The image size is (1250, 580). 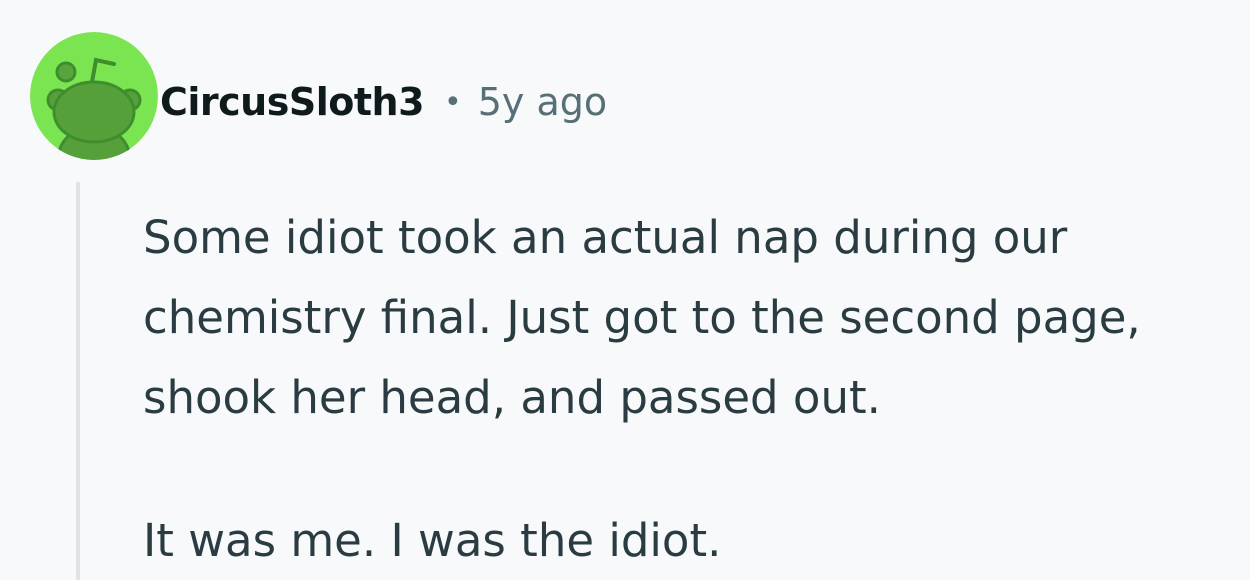 What do you see at coordinates (542, 102) in the screenshot?
I see `timestamp: 5y ago` at bounding box center [542, 102].